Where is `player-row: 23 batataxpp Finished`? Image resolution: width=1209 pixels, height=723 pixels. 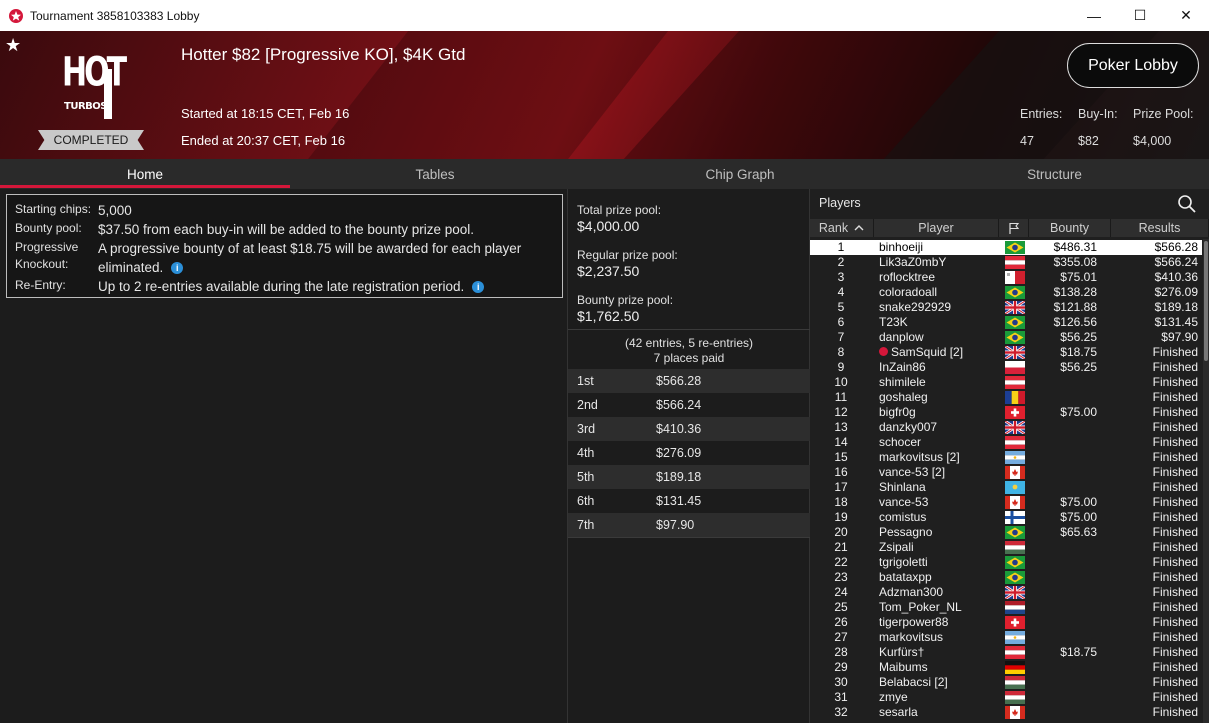 player-row: 23 batataxpp Finished is located at coordinates (1006, 577).